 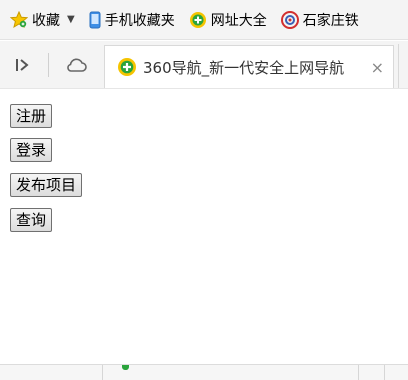 I want to click on tab-strip: 360导航_新一代安全上网导航 ×, so click(x=204, y=64).